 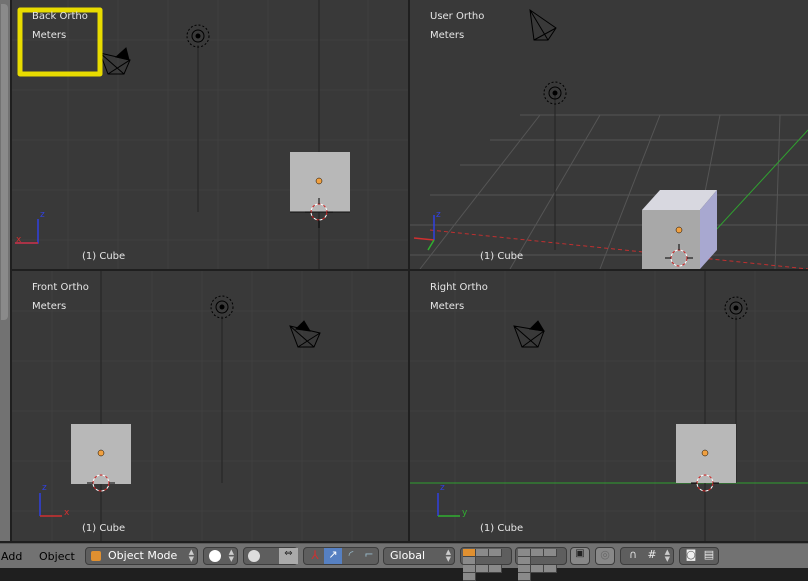 I want to click on magnet-icon: ∩, so click(x=633, y=554).